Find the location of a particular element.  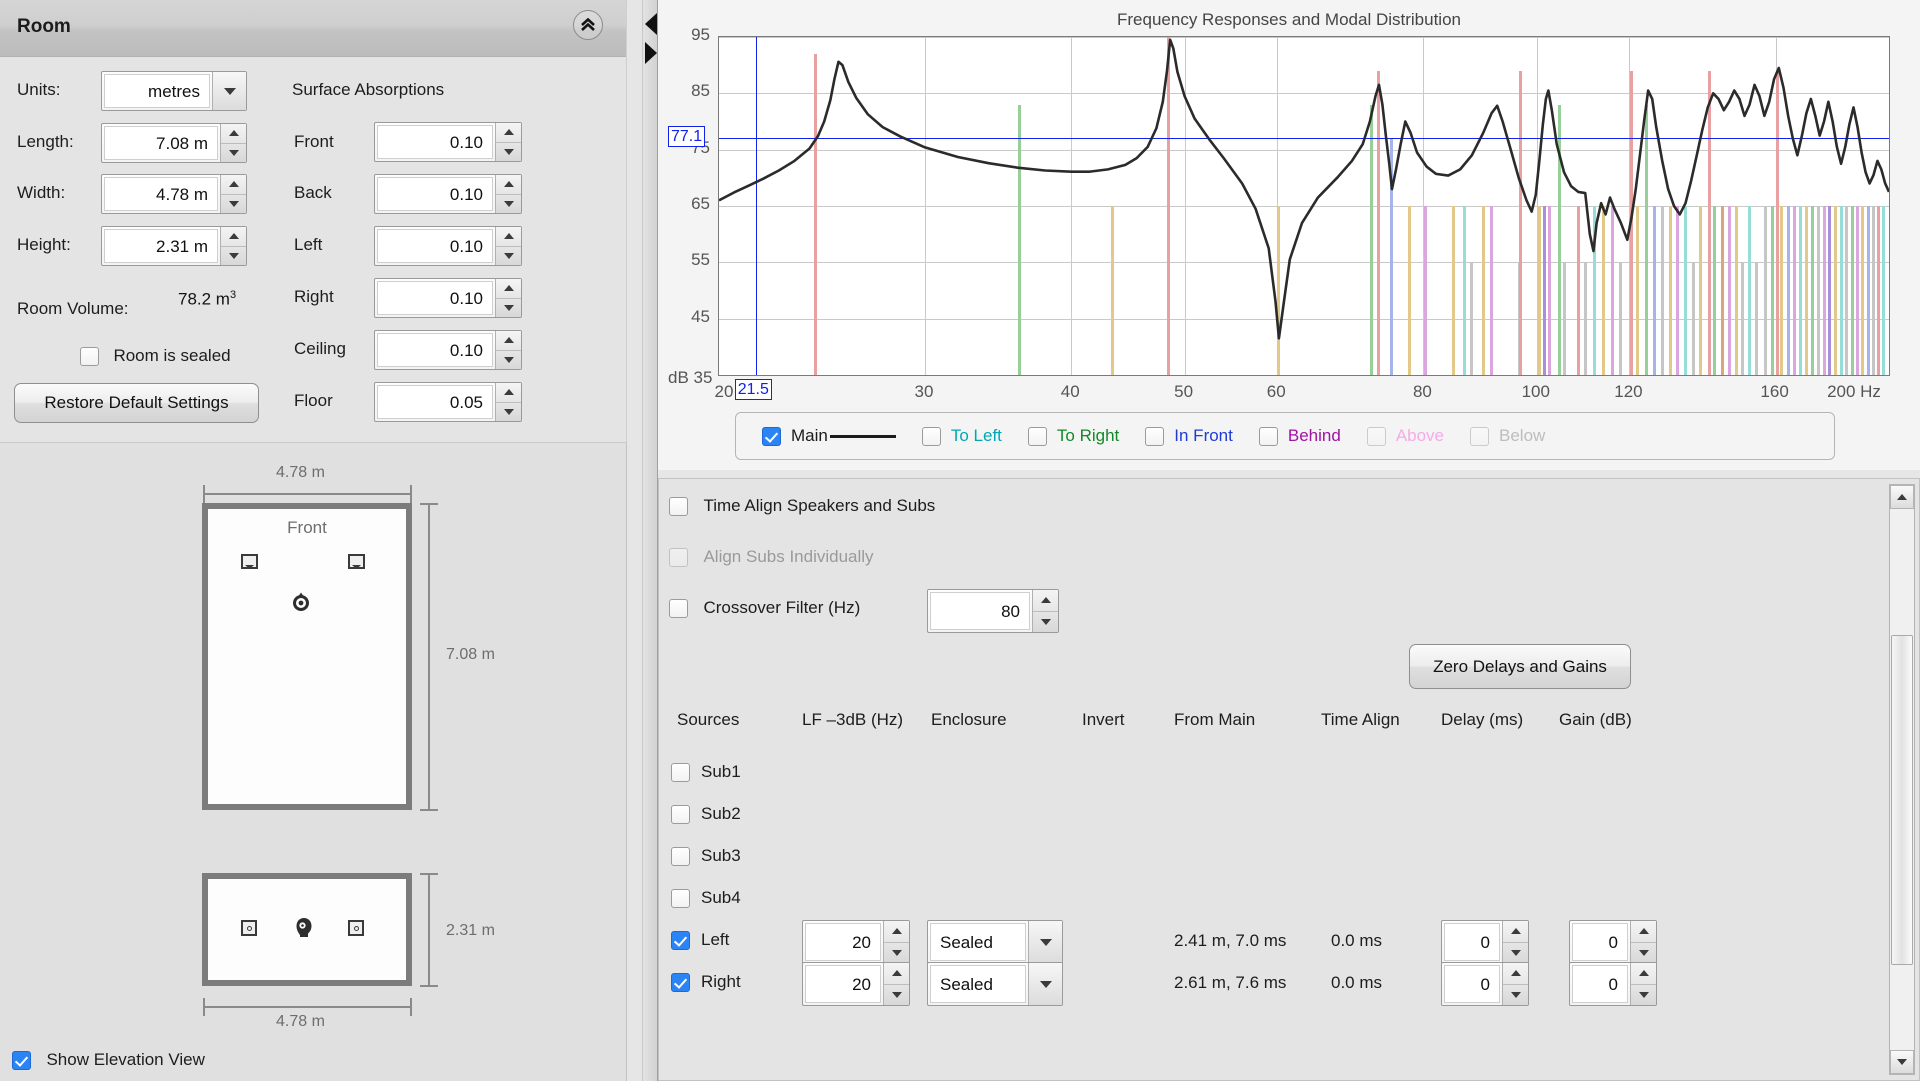

lf-value: 20 is located at coordinates (843, 942).